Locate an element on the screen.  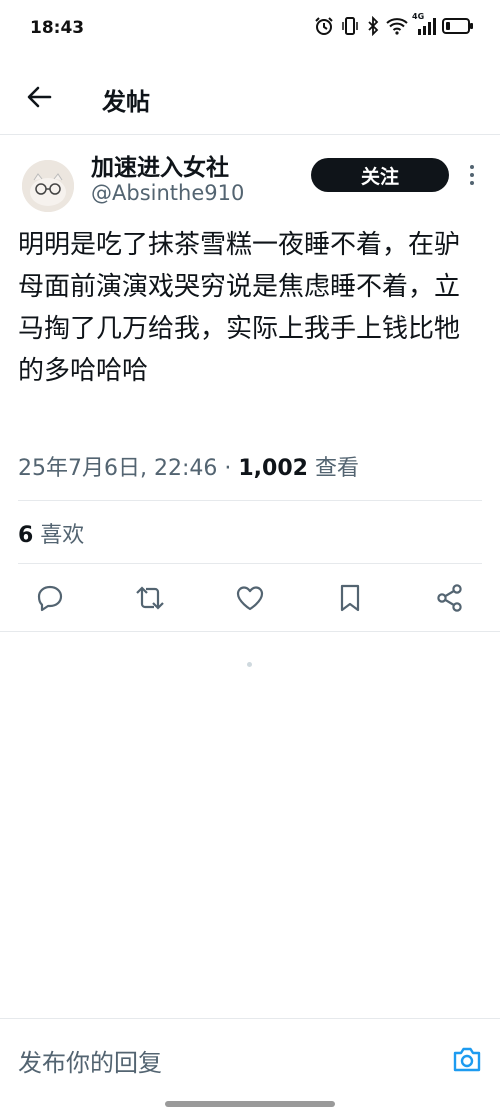
views-label: 查看 is located at coordinates (333, 468).